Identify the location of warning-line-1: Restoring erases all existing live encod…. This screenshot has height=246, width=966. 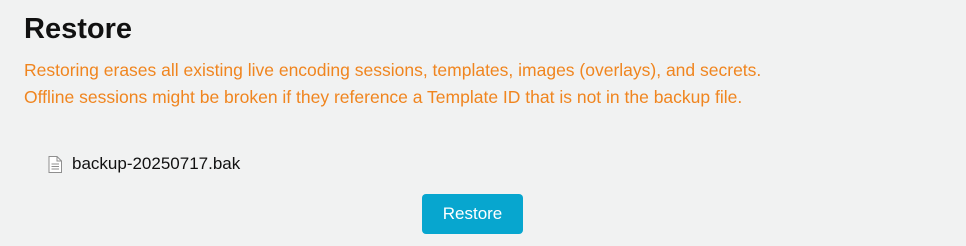
(393, 70).